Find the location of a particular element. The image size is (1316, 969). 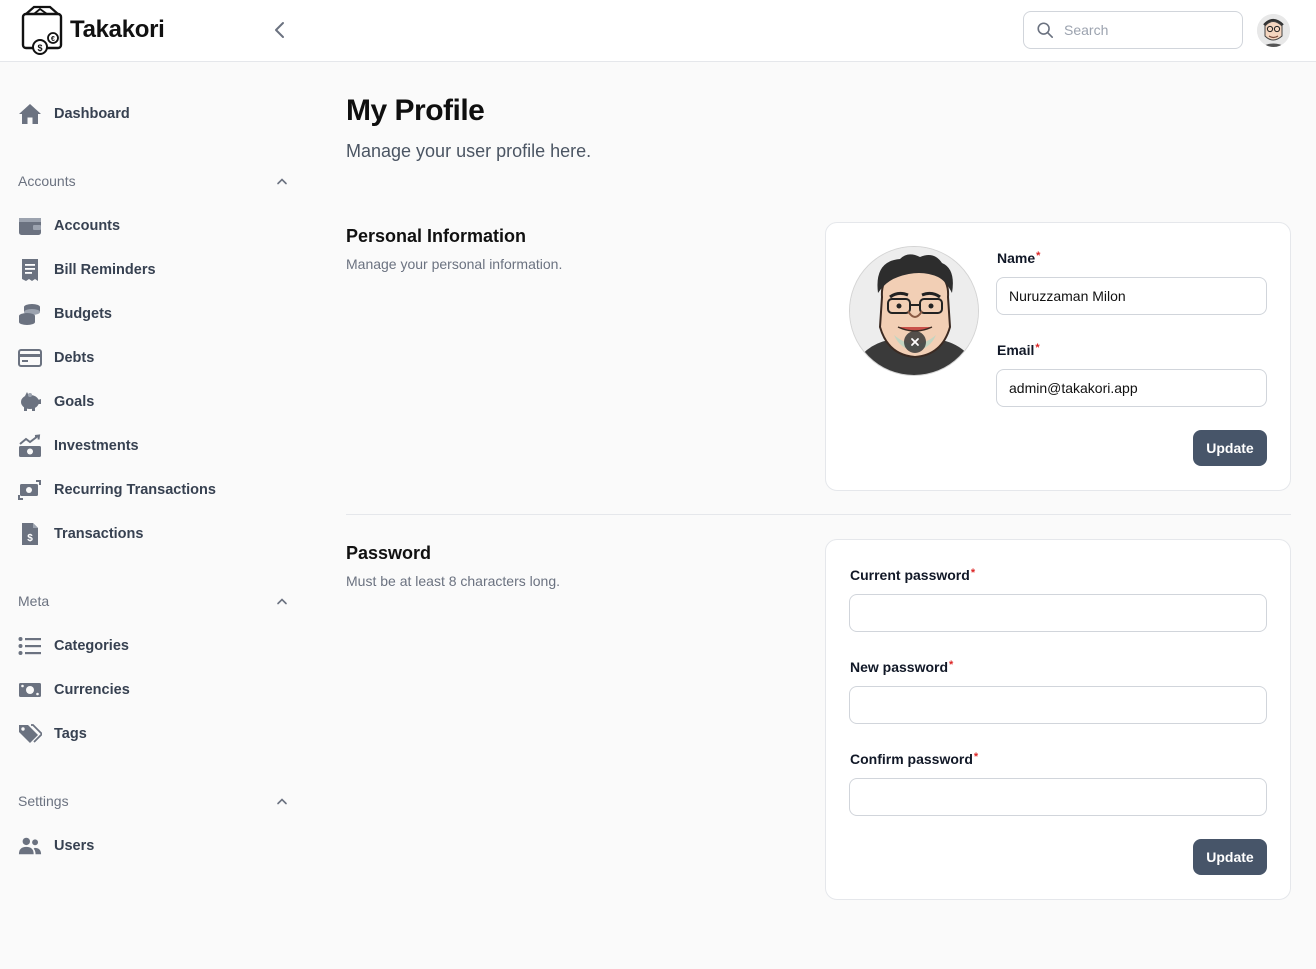

user-avatar is located at coordinates (1273, 30).